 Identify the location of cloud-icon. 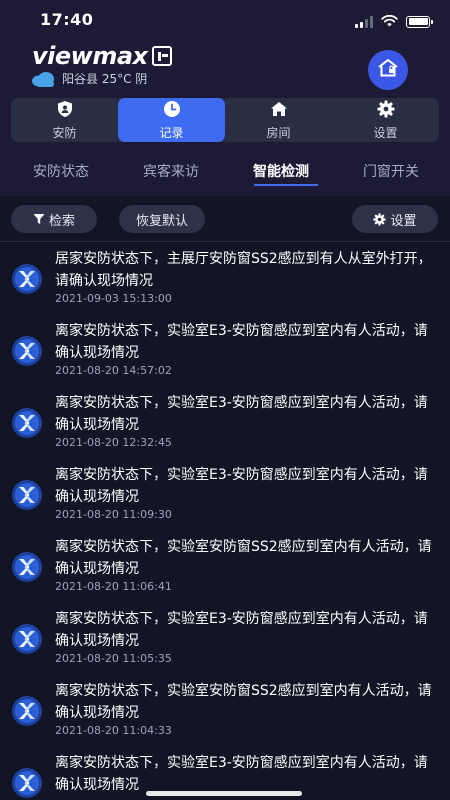
(43, 79).